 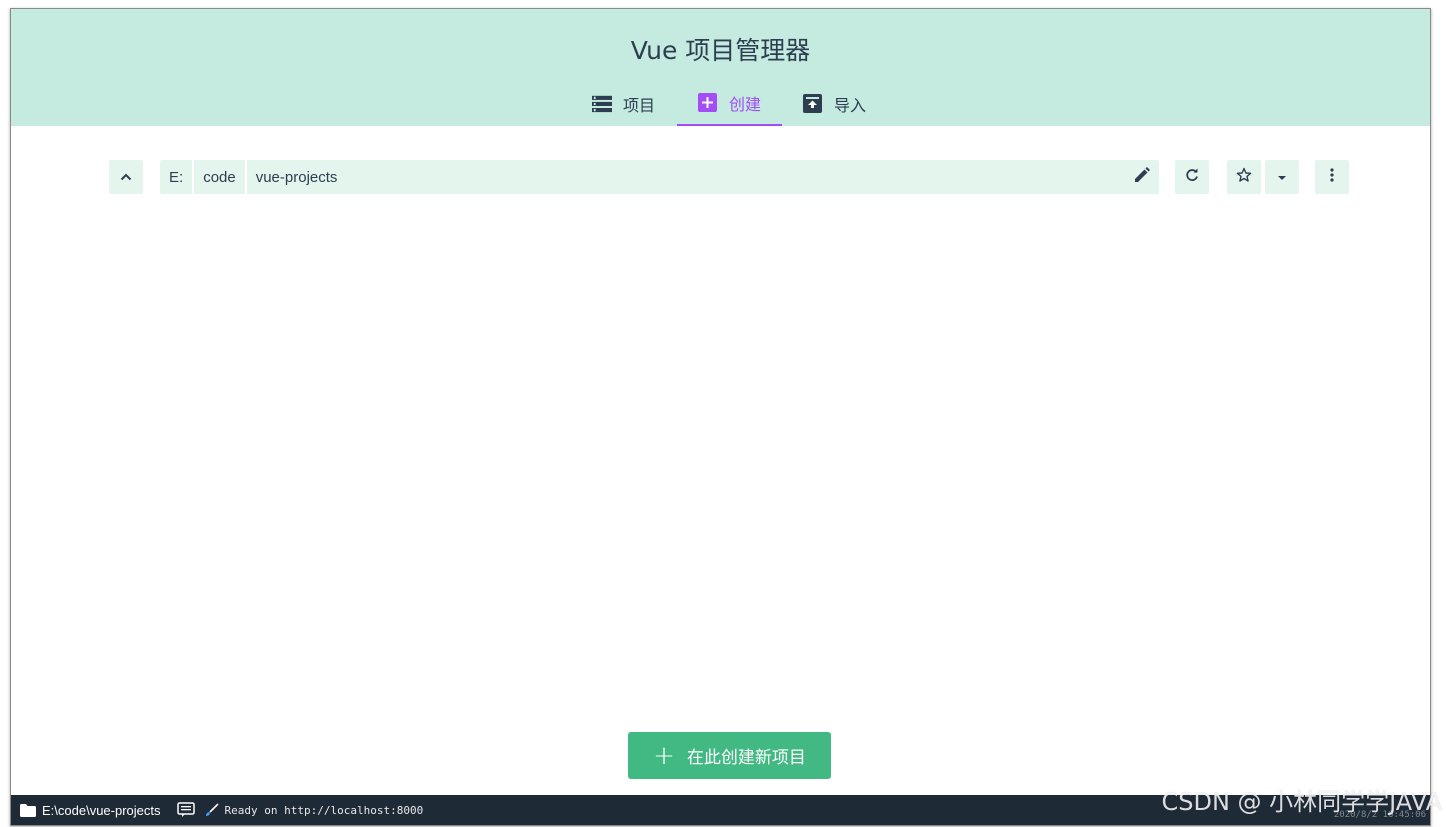 I want to click on tab-projects: 项目, so click(x=623, y=103).